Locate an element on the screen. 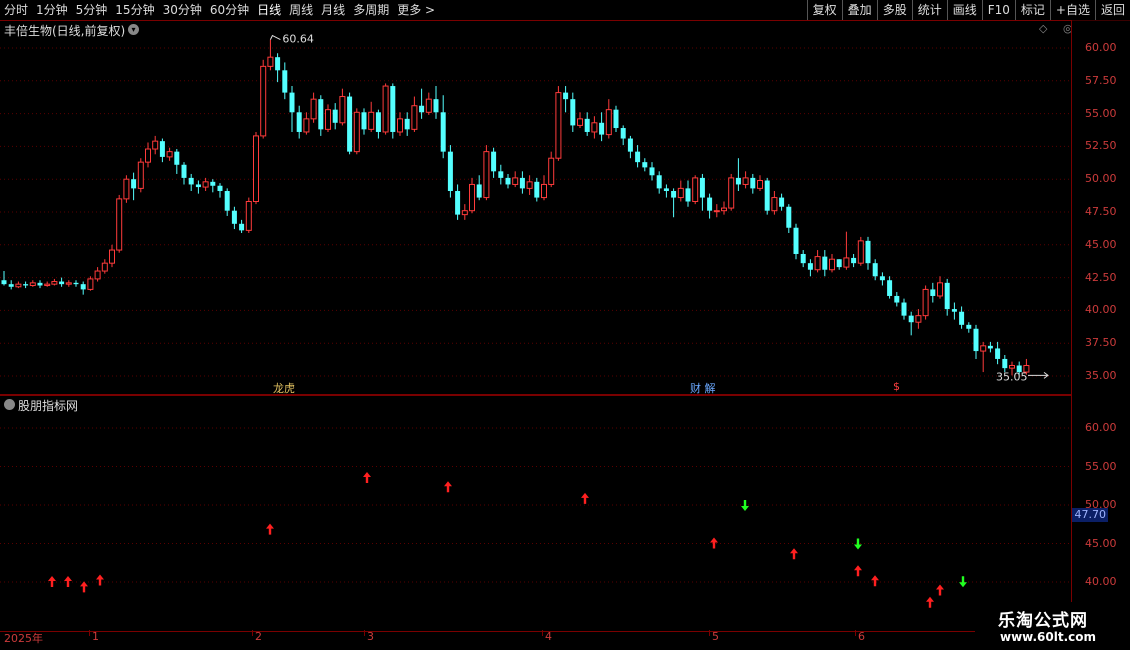  event-label-longhu: 龙虎 is located at coordinates (284, 388).